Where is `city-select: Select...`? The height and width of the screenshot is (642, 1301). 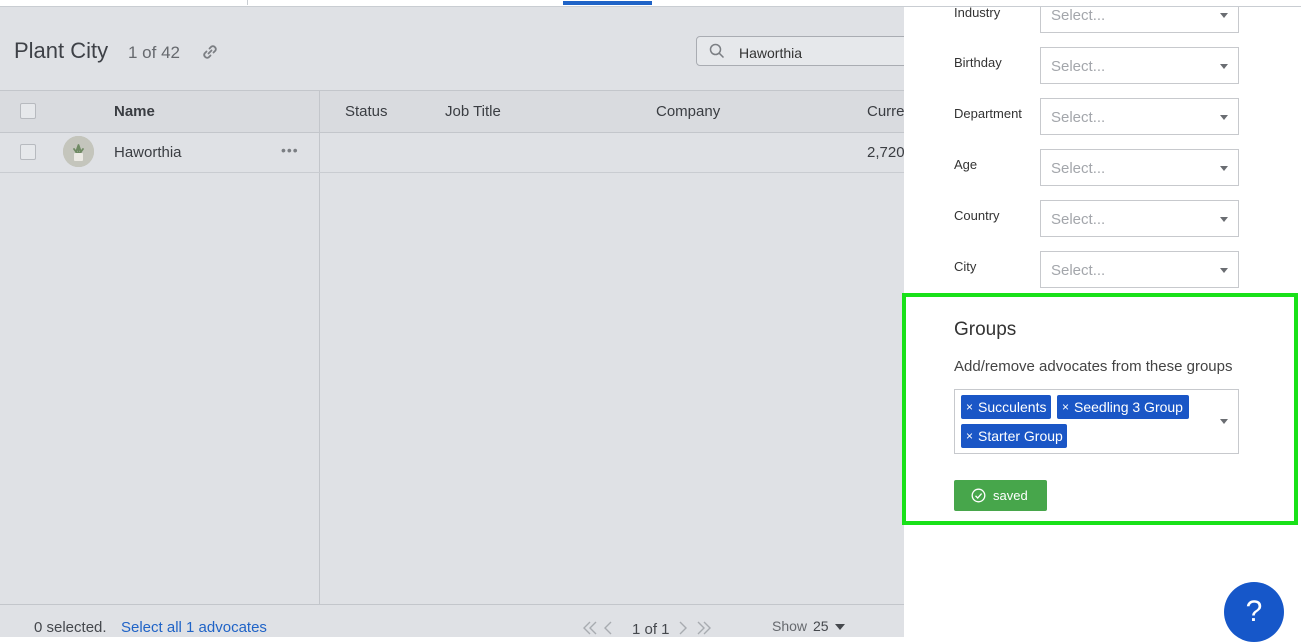 city-select: Select... is located at coordinates (1139, 269).